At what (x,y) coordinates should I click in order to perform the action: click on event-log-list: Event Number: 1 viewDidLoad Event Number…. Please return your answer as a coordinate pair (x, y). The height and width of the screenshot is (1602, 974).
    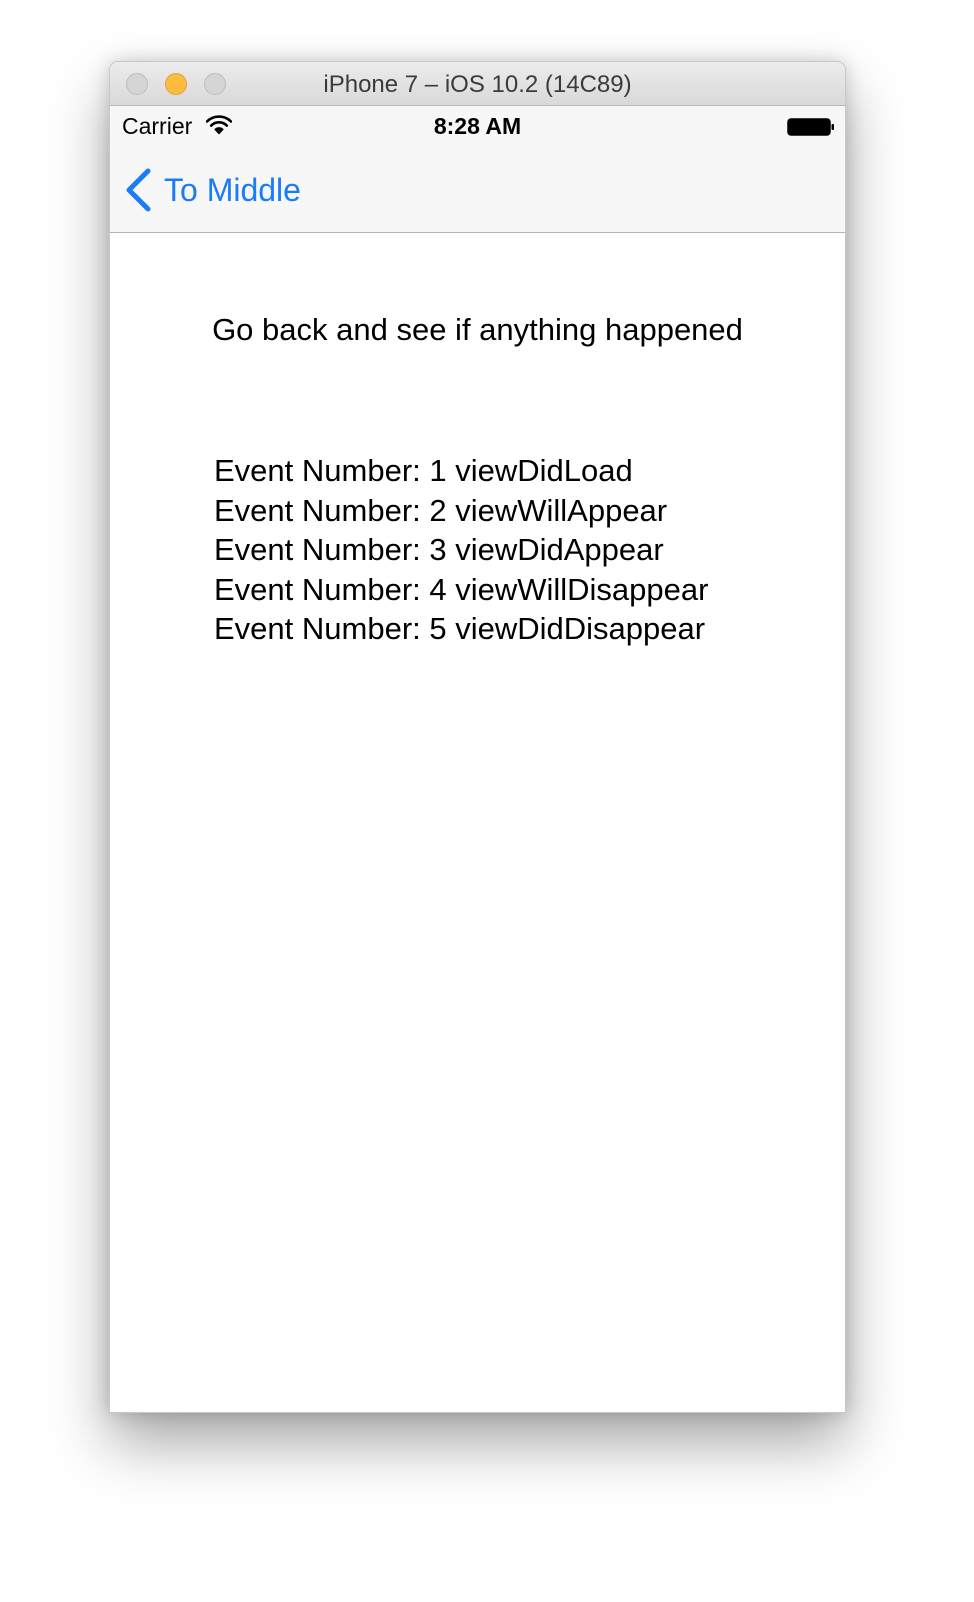
    Looking at the image, I should click on (461, 550).